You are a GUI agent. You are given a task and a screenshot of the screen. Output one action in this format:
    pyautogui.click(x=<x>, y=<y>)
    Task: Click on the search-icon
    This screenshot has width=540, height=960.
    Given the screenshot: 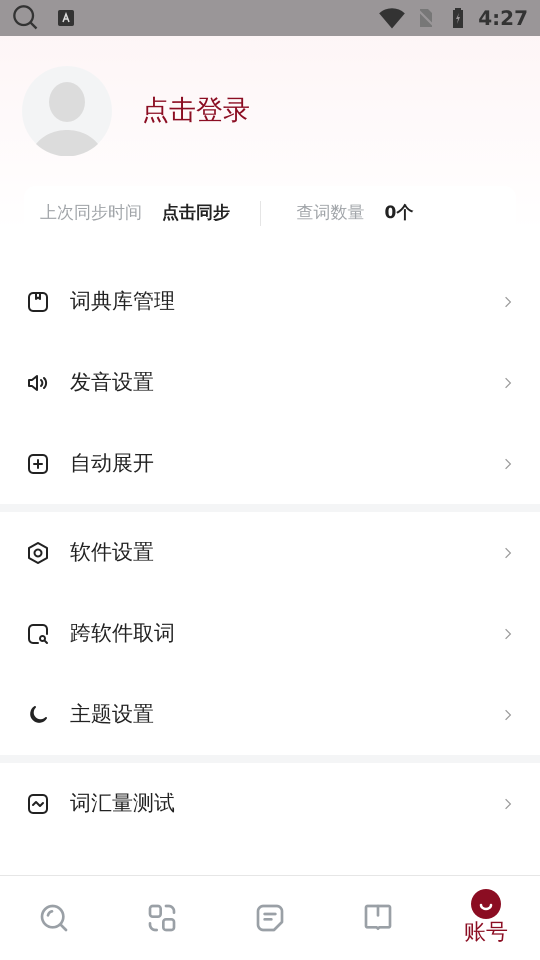 What is the action you would take?
    pyautogui.click(x=54, y=918)
    